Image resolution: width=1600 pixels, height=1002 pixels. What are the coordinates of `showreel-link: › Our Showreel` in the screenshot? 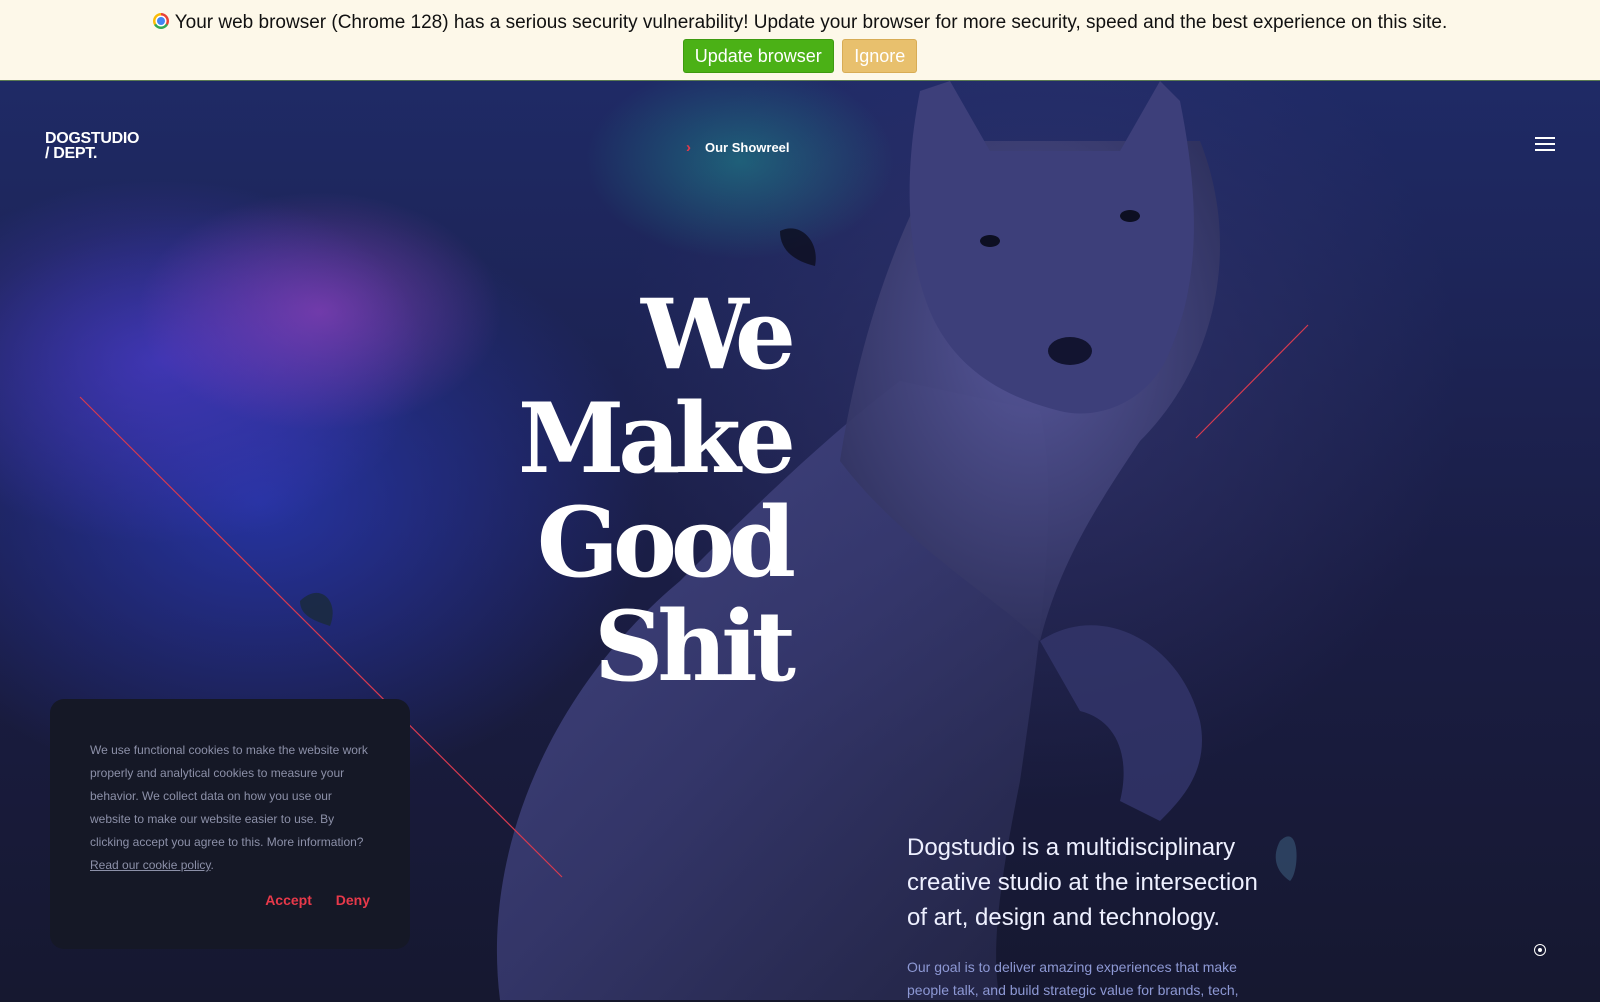 It's located at (738, 148).